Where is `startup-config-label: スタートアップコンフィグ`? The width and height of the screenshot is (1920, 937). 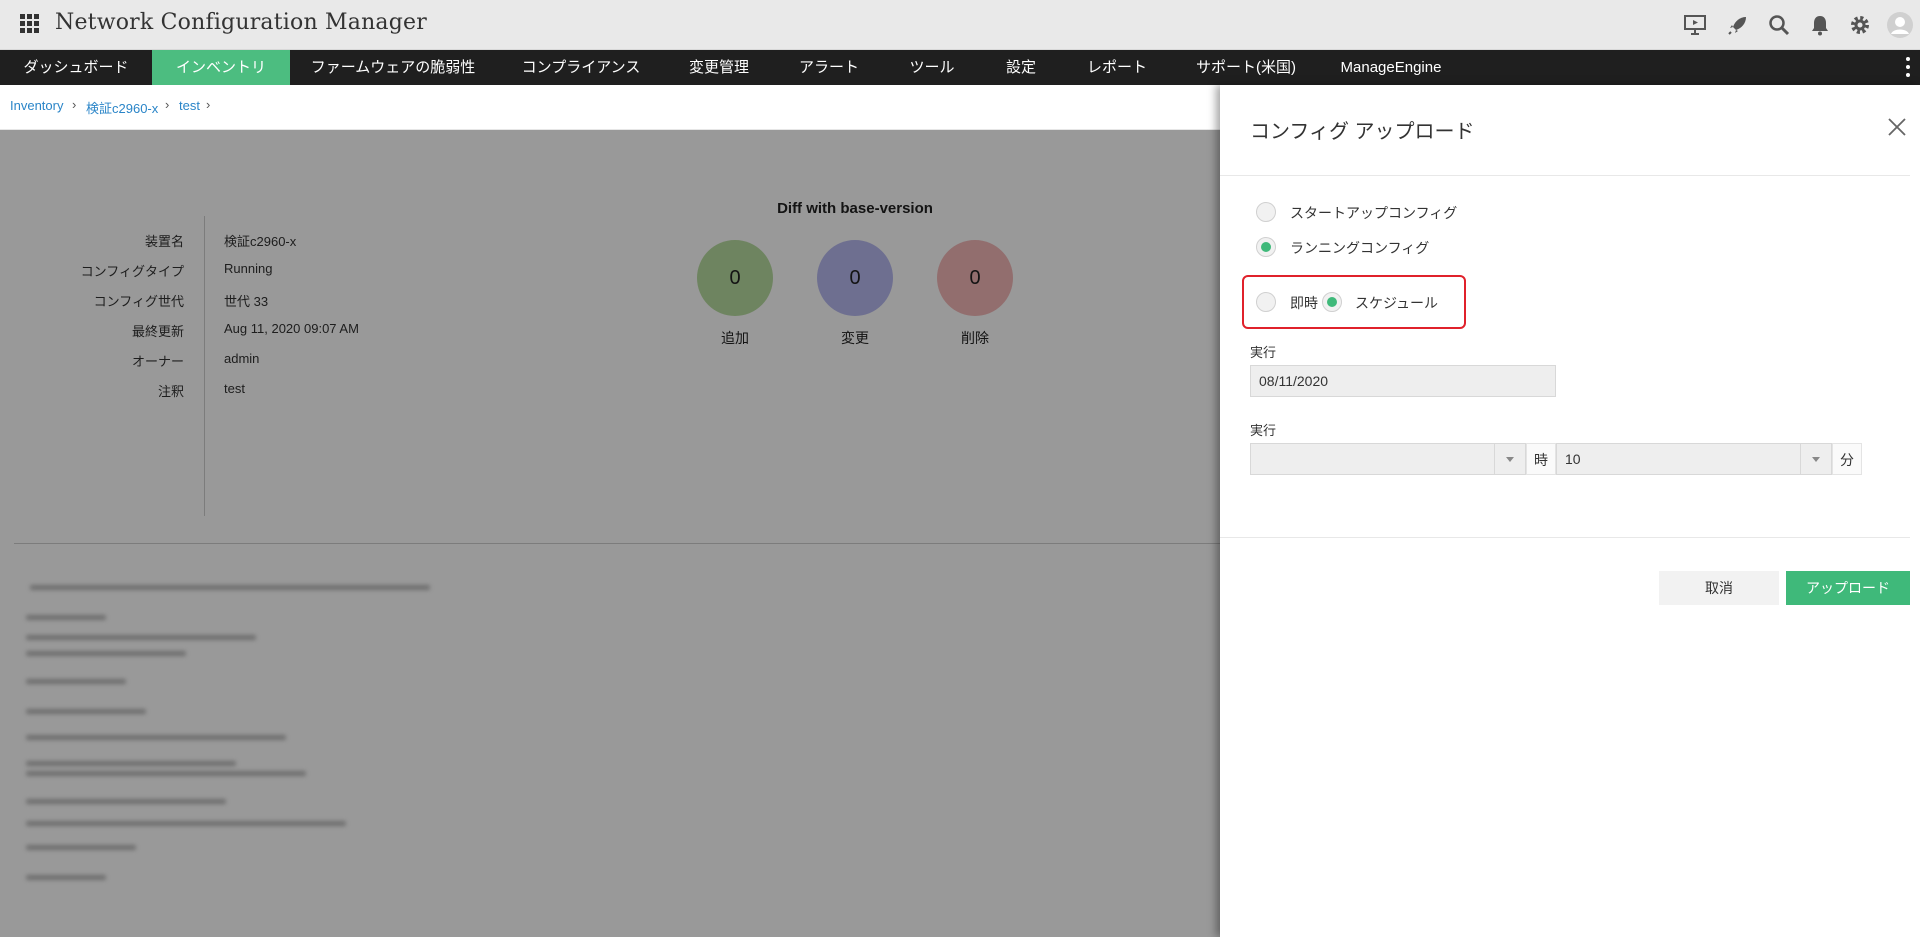 startup-config-label: スタートアップコンフィグ is located at coordinates (1373, 213).